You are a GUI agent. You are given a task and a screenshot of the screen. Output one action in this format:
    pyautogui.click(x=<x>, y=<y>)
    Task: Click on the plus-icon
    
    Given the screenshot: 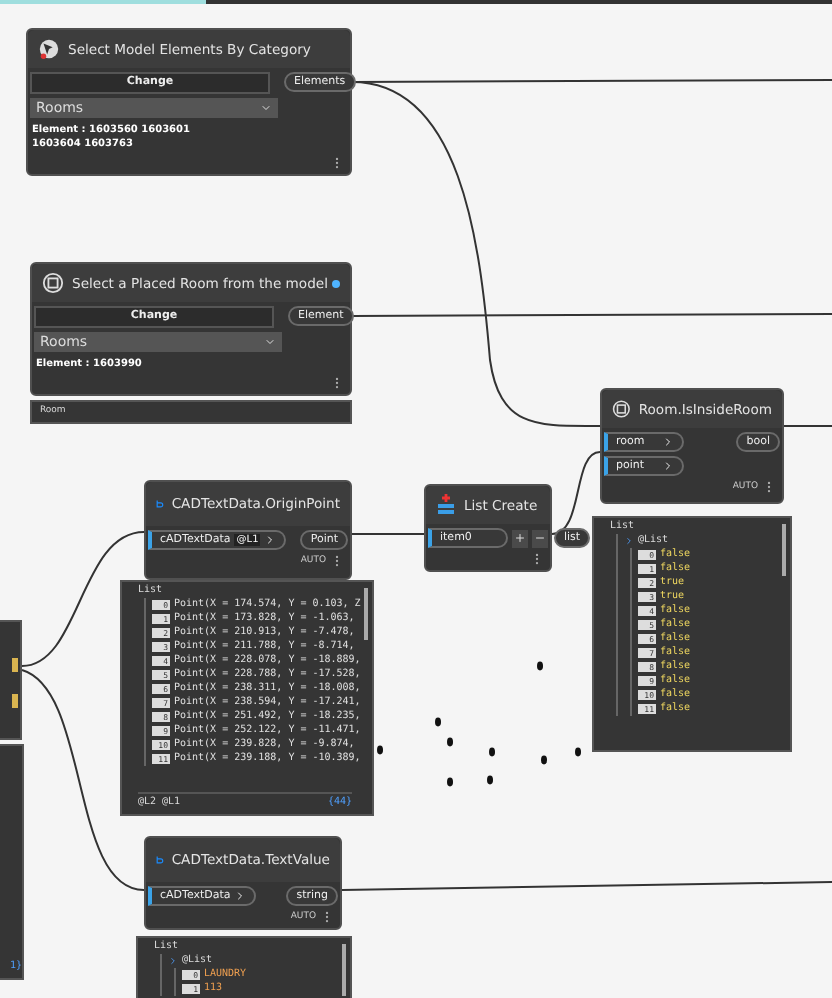 What is the action you would take?
    pyautogui.click(x=520, y=538)
    